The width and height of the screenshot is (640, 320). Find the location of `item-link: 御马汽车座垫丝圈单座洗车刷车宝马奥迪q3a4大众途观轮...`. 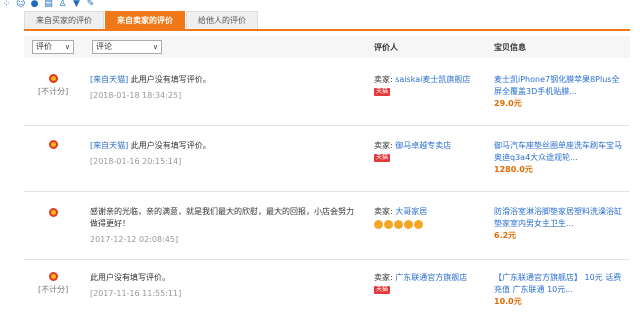

item-link: 御马汽车座垫丝圈单座洗车刷车宝马奥迪q3a4大众途观轮... is located at coordinates (558, 151).